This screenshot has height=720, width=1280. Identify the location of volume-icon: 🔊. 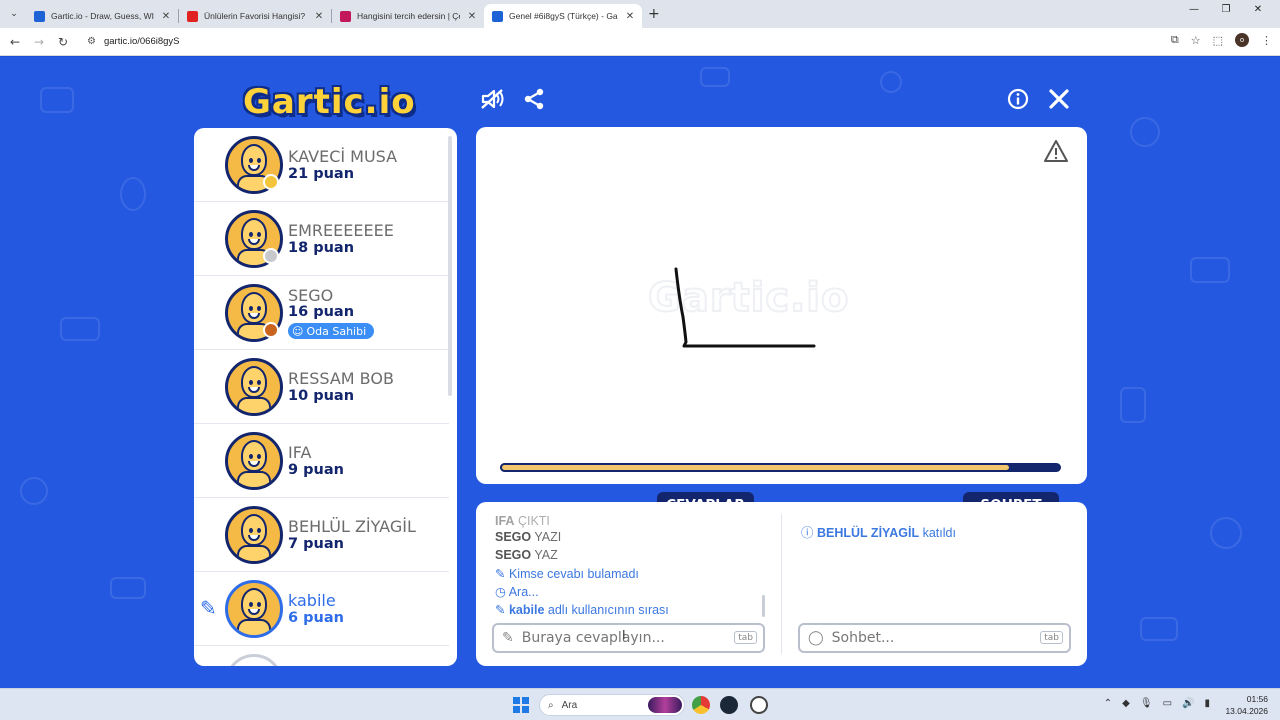
(1188, 703).